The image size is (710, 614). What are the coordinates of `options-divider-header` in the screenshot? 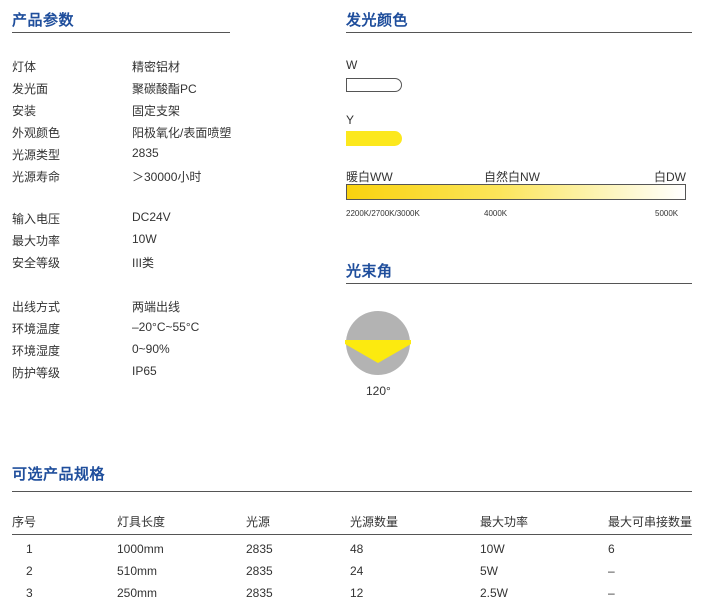 It's located at (352, 534).